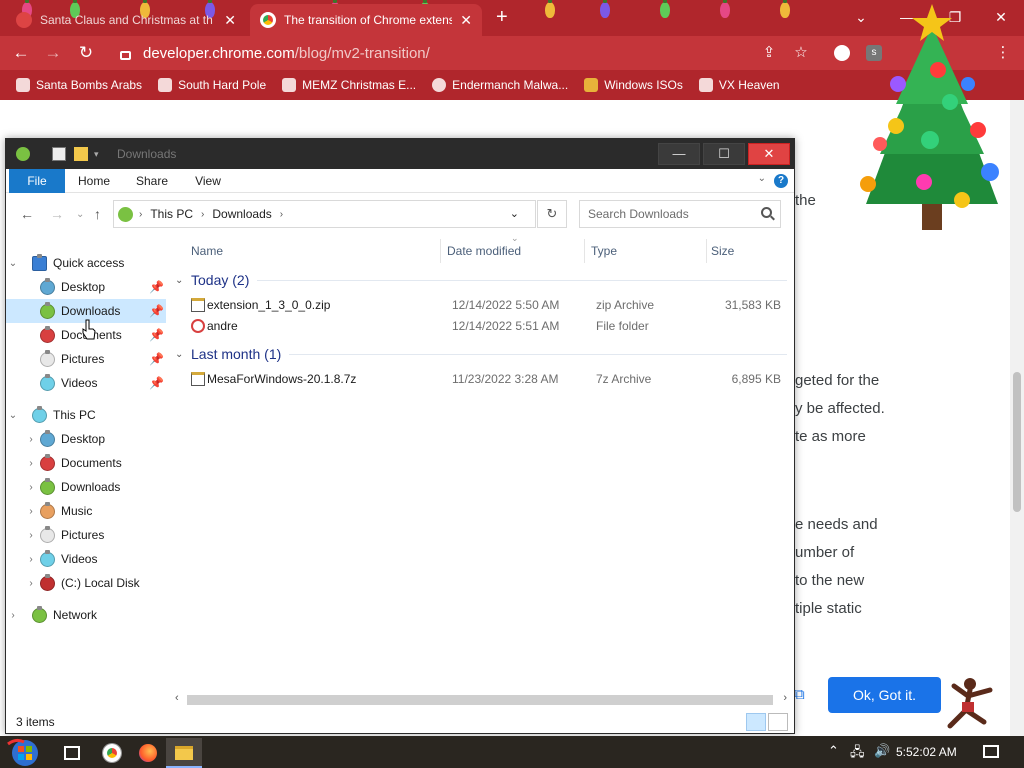 The image size is (1024, 768). What do you see at coordinates (801, 53) in the screenshot?
I see `bookmark-star-icon: ☆` at bounding box center [801, 53].